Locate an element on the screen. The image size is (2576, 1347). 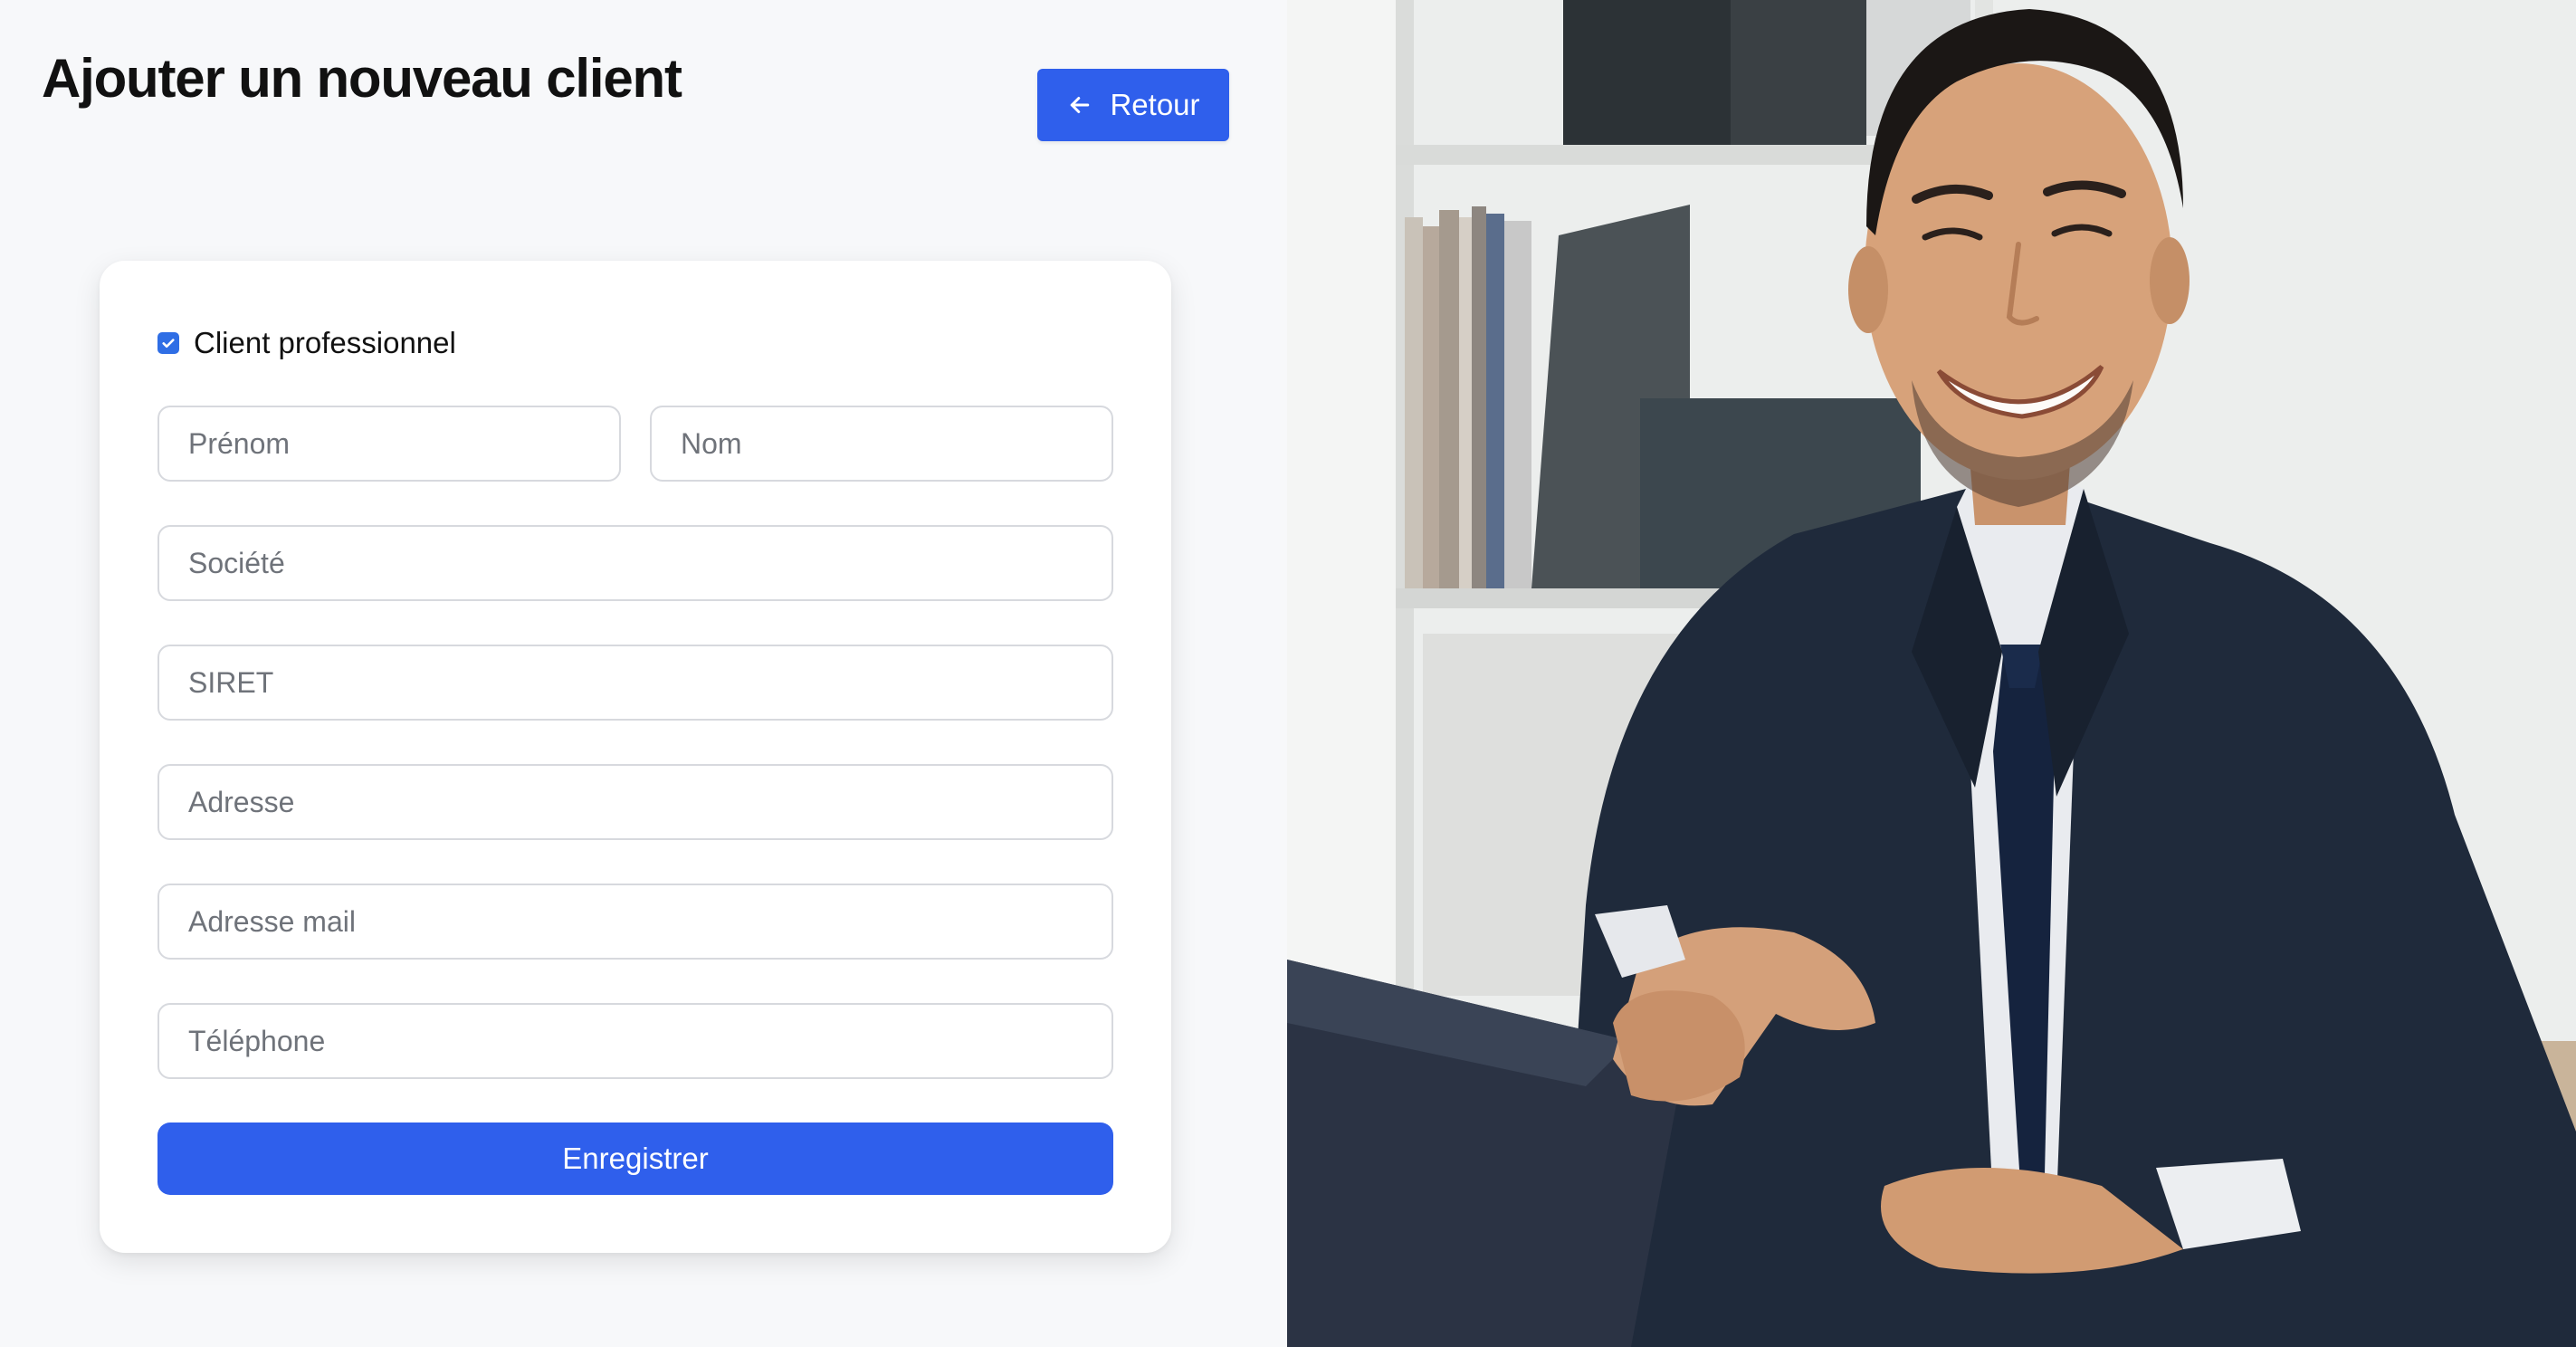
professional-client-checkbox-row: Client professionnel is located at coordinates (306, 343).